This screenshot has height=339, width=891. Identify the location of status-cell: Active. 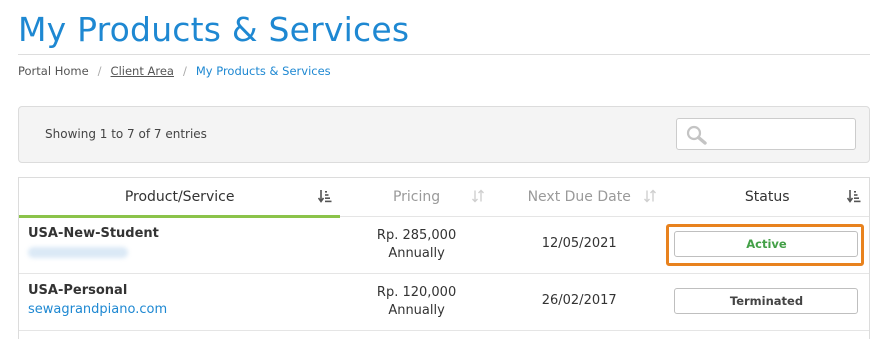
(767, 245).